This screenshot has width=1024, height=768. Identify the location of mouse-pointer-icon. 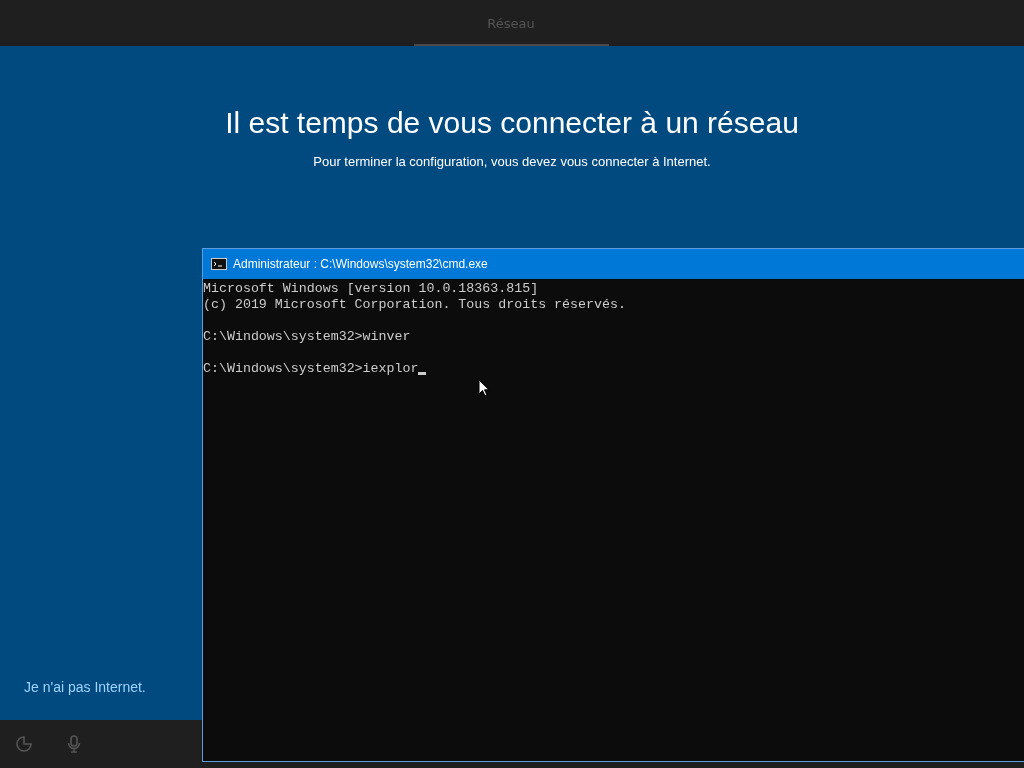
(484, 388).